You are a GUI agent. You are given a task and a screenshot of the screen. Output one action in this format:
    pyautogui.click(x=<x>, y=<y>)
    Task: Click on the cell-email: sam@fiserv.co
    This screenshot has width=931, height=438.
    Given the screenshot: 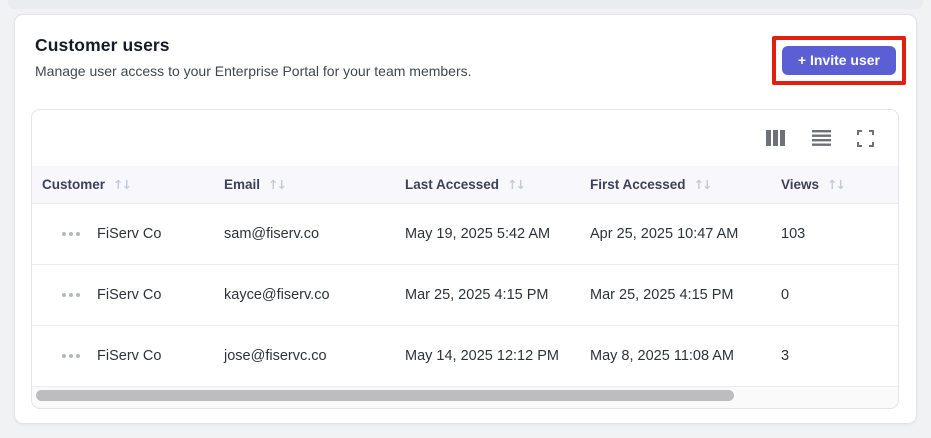 What is the action you would take?
    pyautogui.click(x=272, y=234)
    